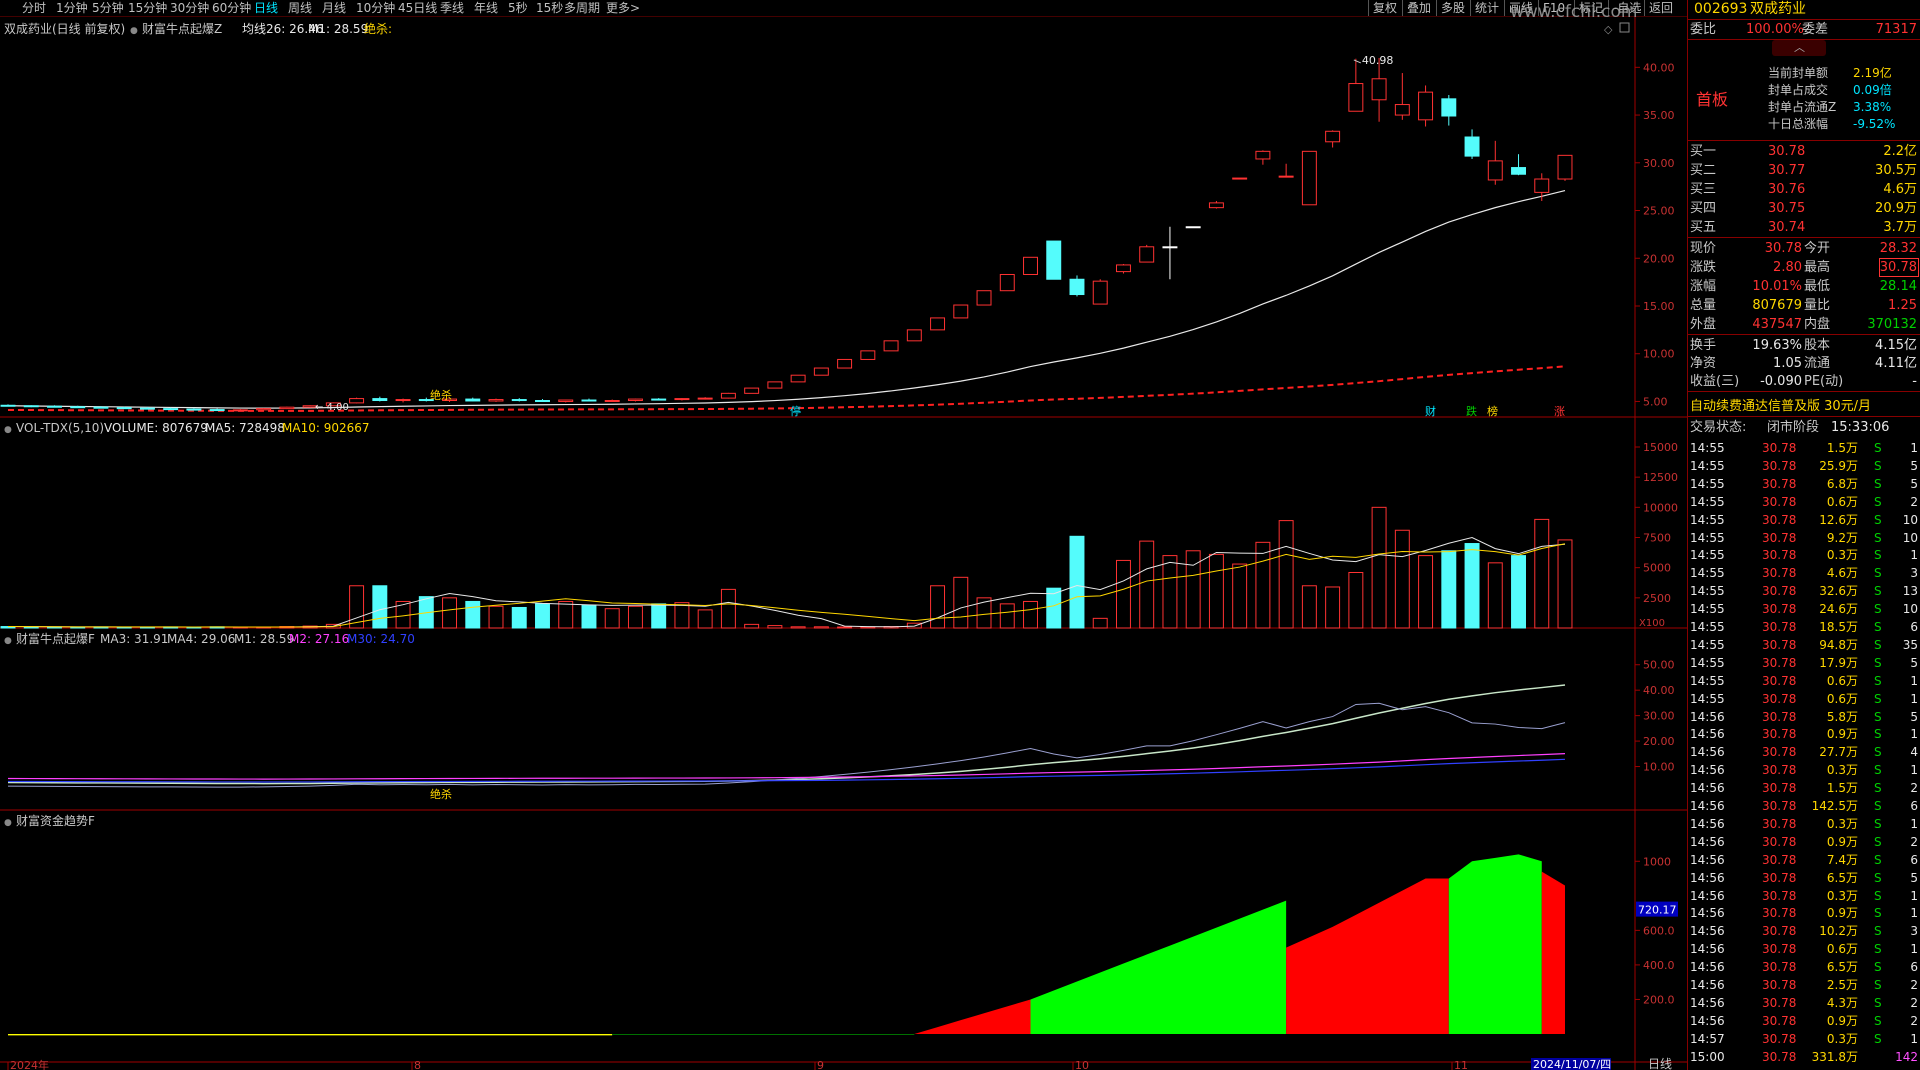 The width and height of the screenshot is (1920, 1070). Describe the element at coordinates (1910, 644) in the screenshot. I see `tick-count: 35` at that location.